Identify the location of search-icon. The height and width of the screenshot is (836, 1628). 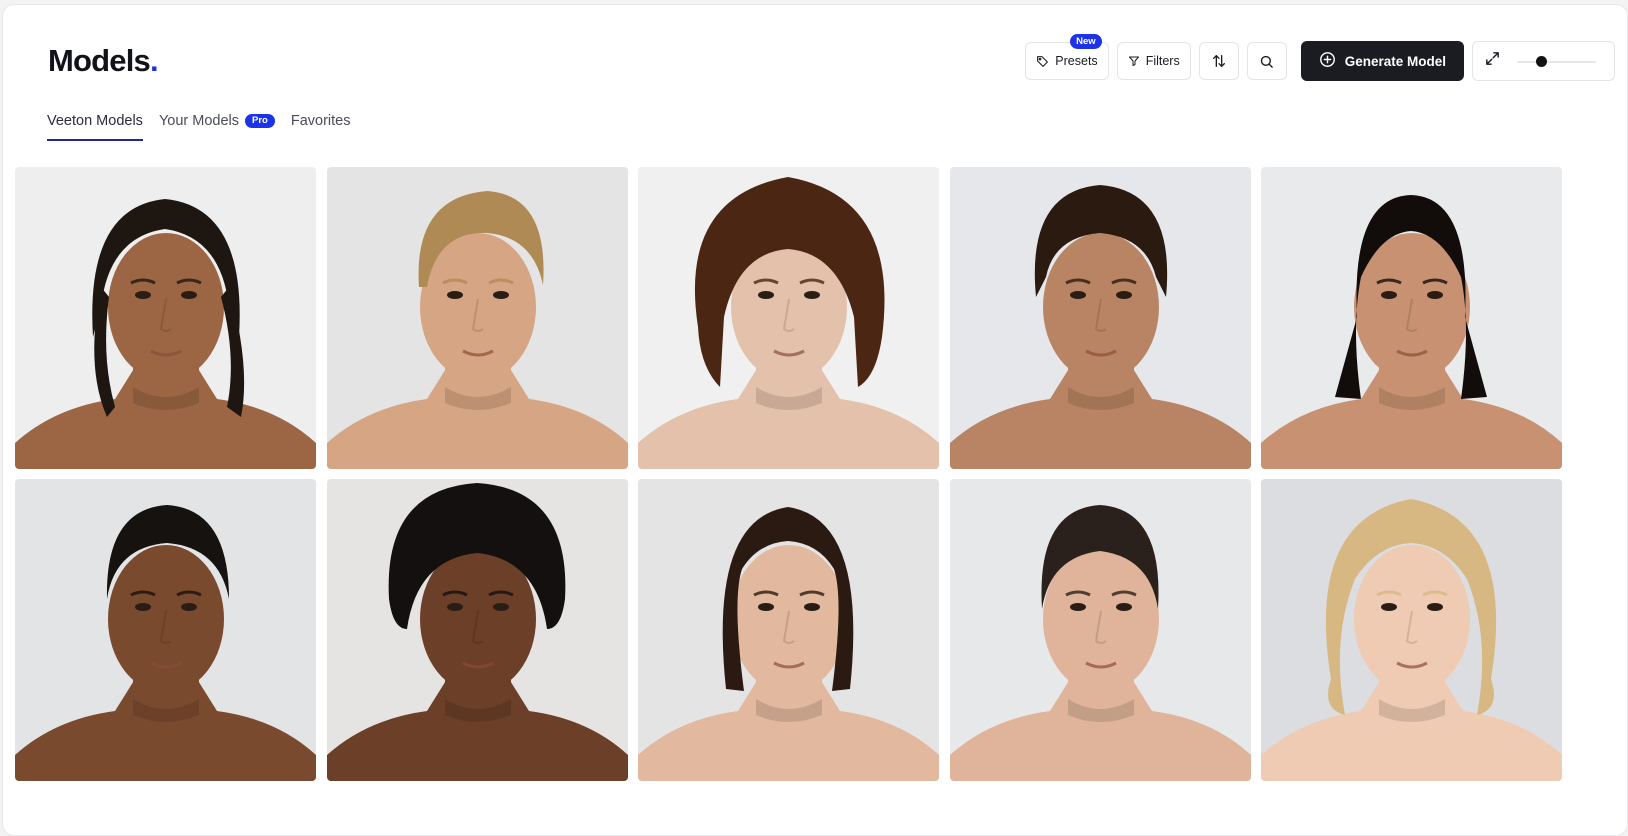
(1266, 61).